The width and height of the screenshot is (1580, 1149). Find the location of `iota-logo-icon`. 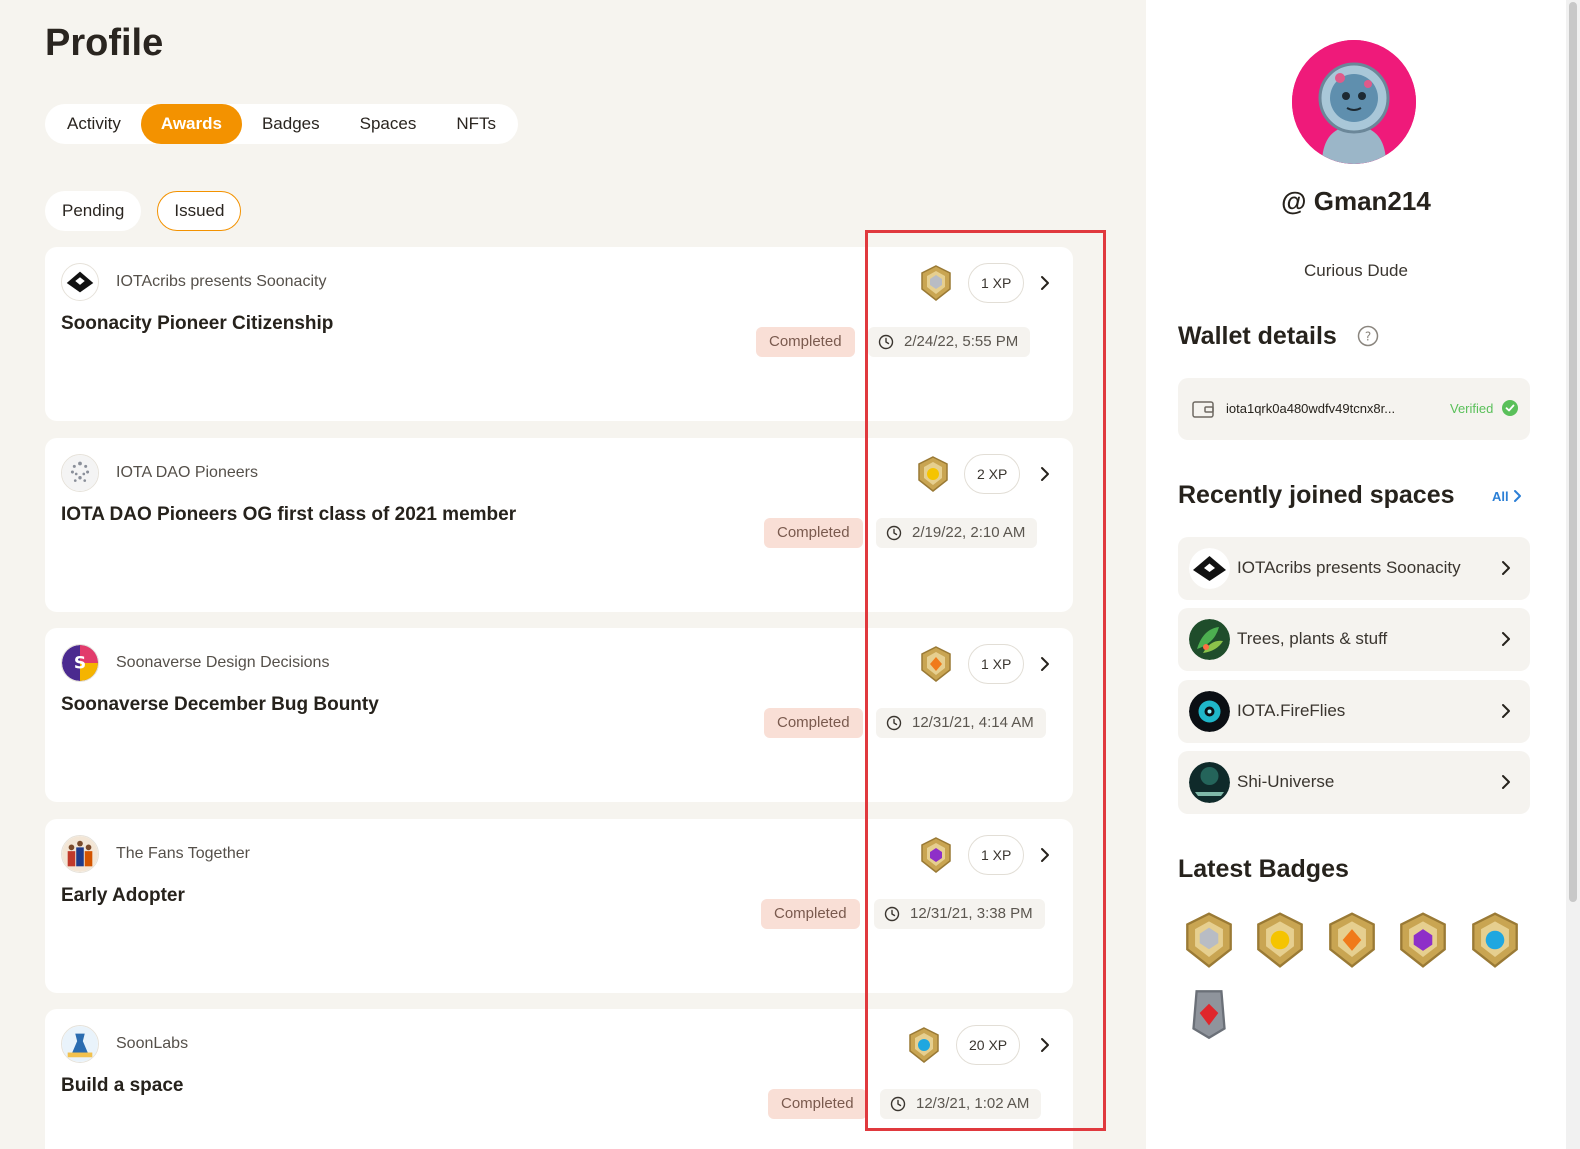

iota-logo-icon is located at coordinates (80, 473).